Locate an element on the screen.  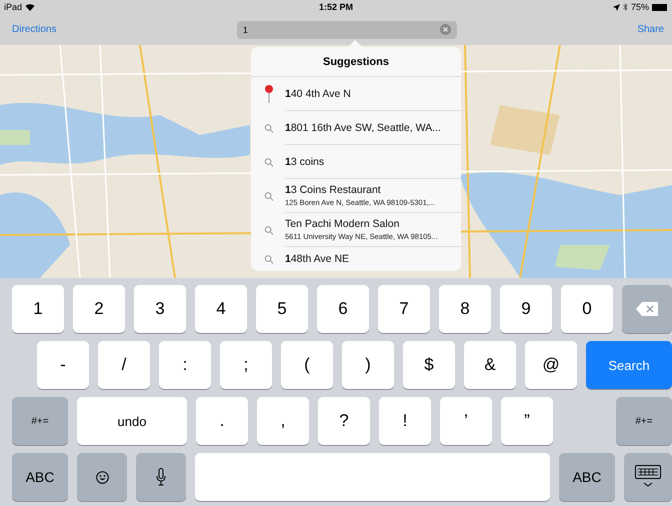
keyboard-down-icon is located at coordinates (648, 477).